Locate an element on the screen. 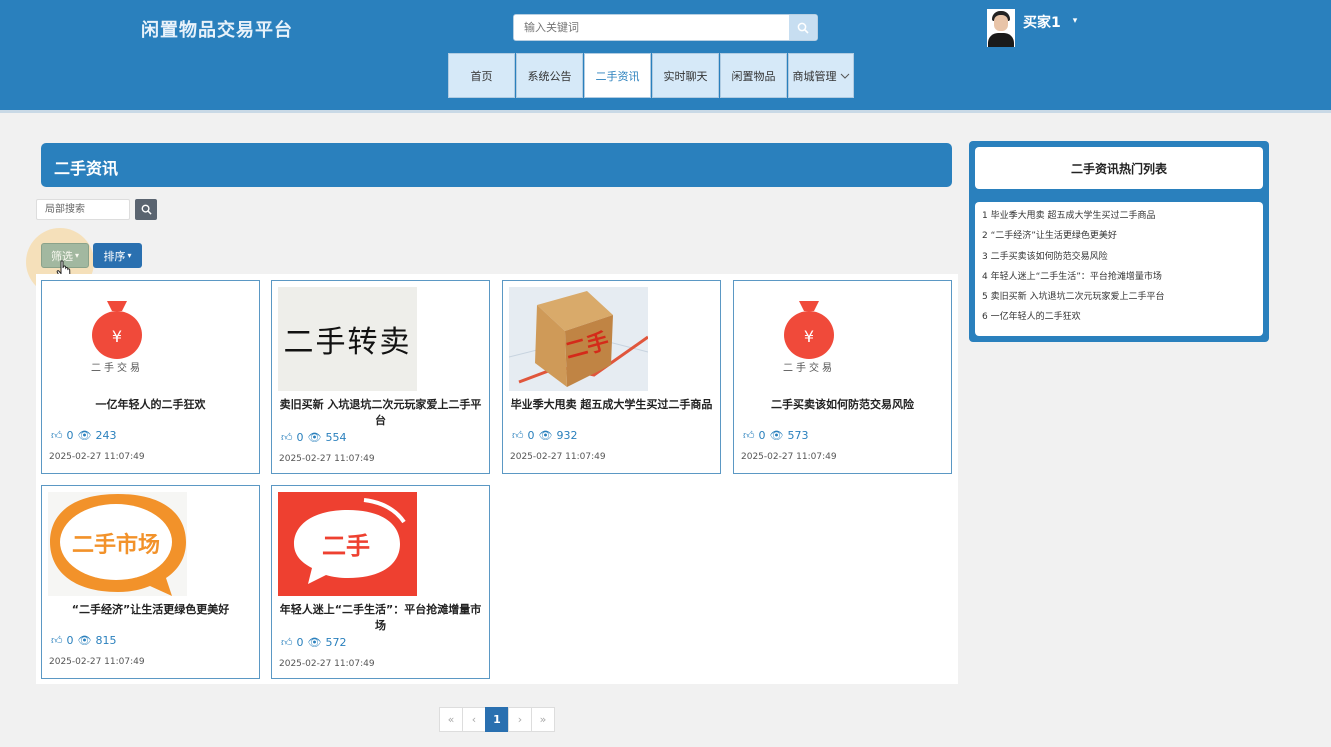 This screenshot has height=747, width=1331. nav-news: 二手资讯 is located at coordinates (617, 75).